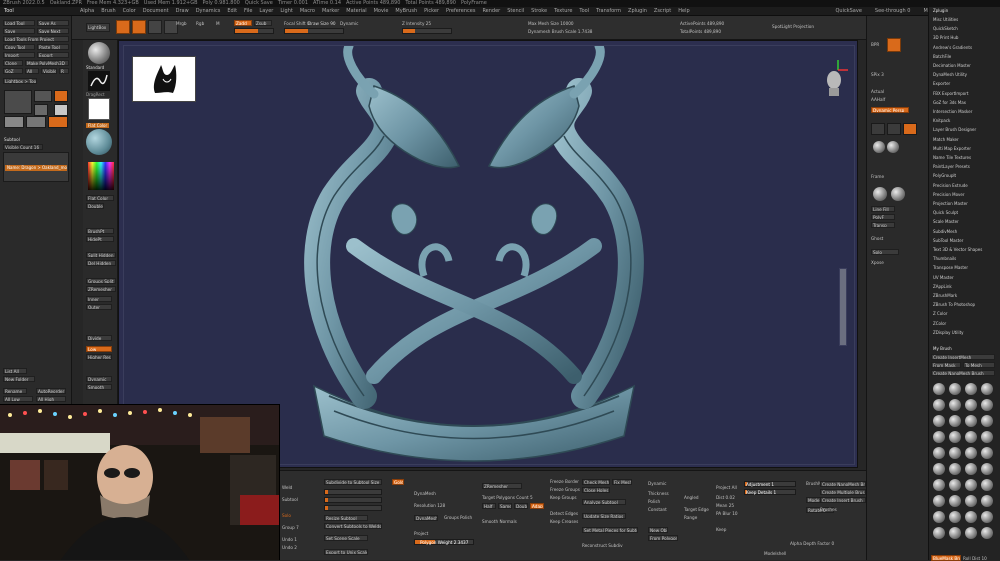 This screenshot has height=561, width=1000. Describe the element at coordinates (100, 198) in the screenshot. I see `flat-color-button: Flat Color` at that location.